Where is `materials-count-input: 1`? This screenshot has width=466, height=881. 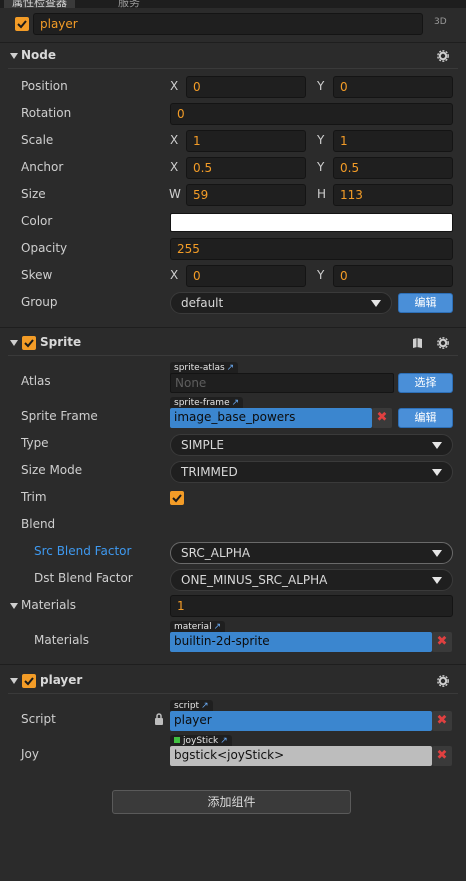 materials-count-input: 1 is located at coordinates (311, 606).